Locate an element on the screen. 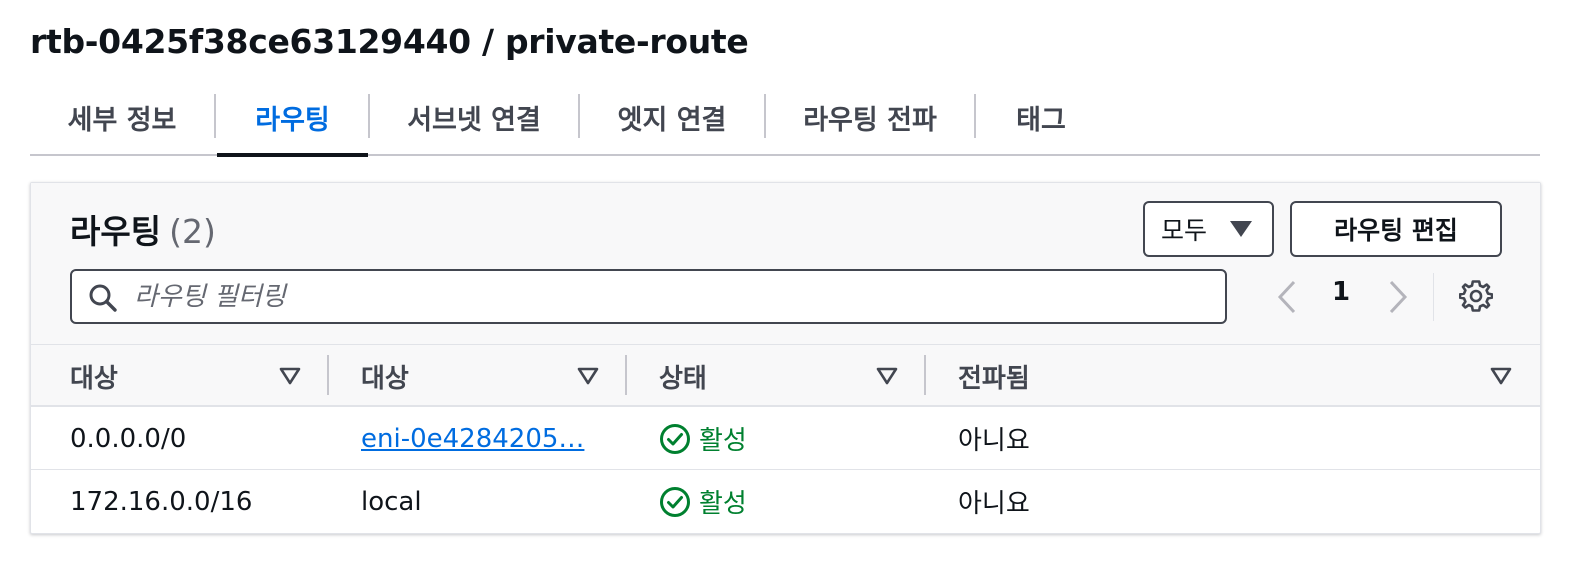  tab-edge-associations: 엣지 연결 is located at coordinates (672, 117).